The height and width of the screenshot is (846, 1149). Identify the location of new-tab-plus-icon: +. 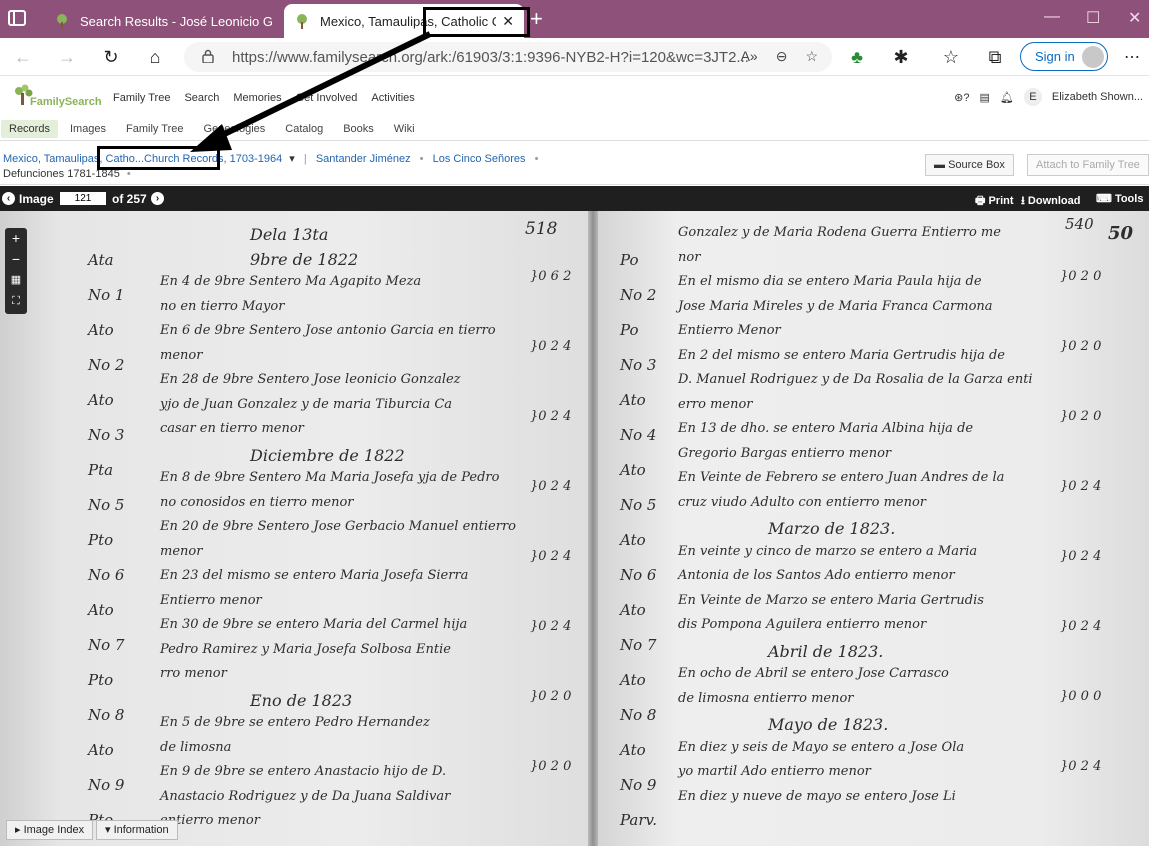
(536, 19).